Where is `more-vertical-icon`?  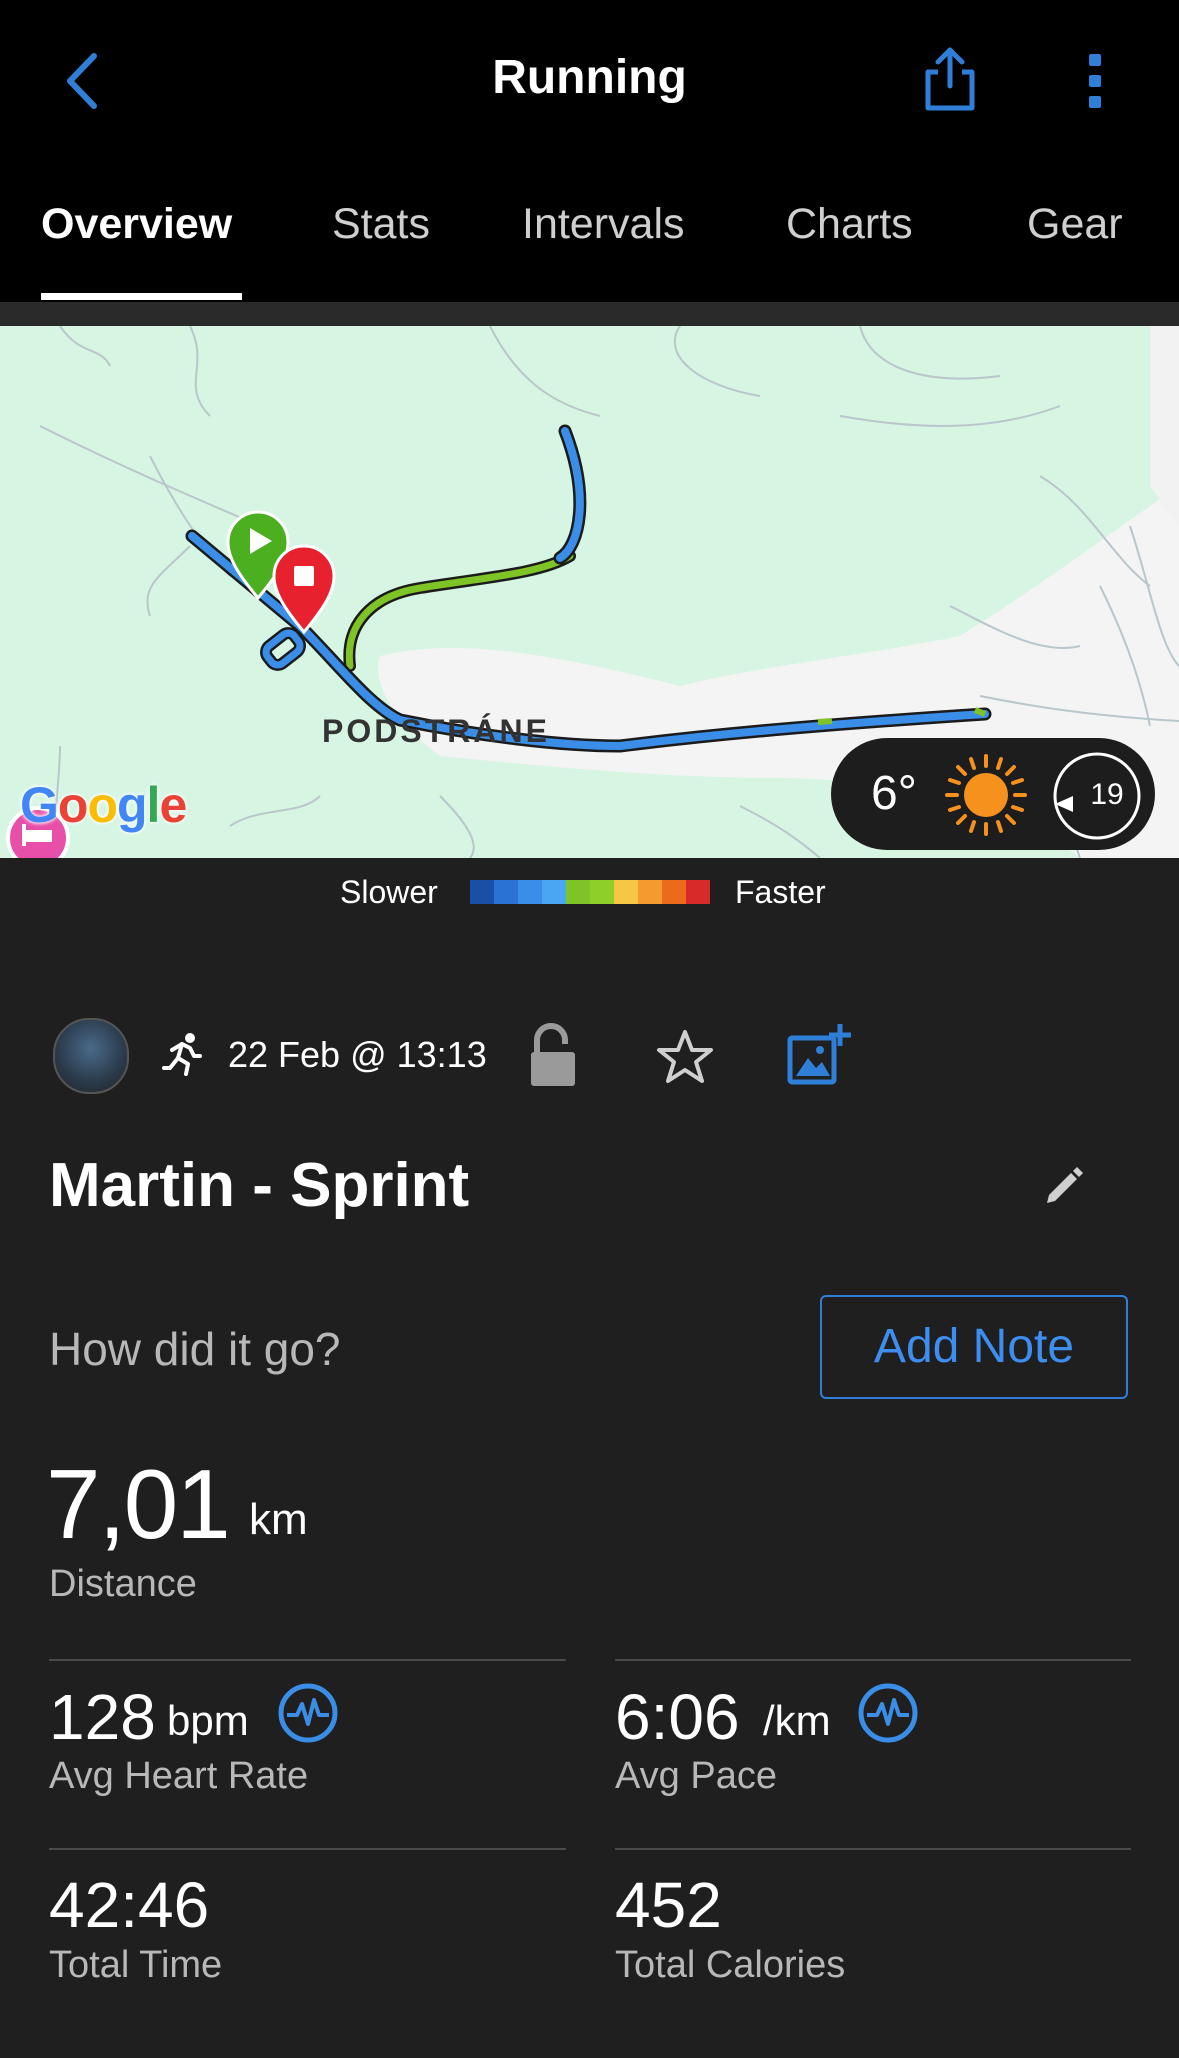
more-vertical-icon is located at coordinates (1095, 81).